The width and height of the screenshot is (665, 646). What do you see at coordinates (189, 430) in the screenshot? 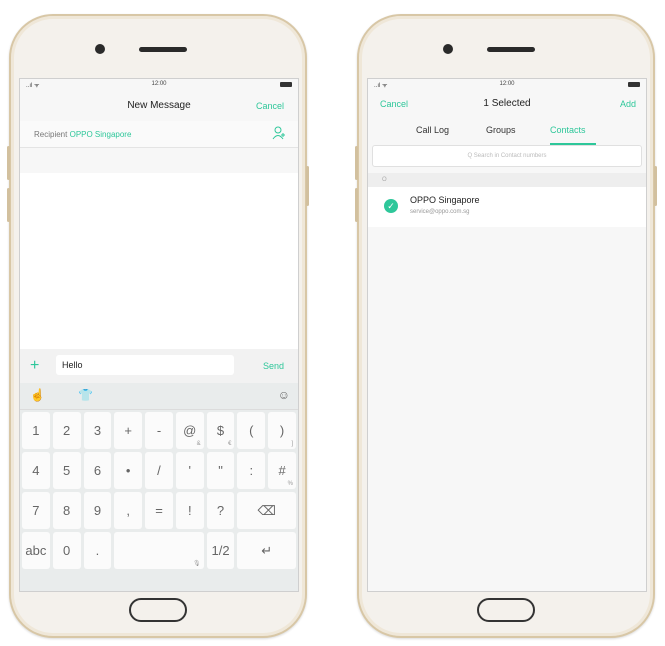
I see `key-@: @ &` at bounding box center [189, 430].